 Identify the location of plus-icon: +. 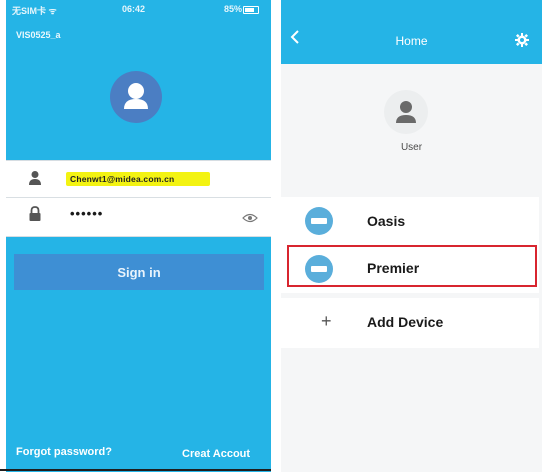
(326, 321).